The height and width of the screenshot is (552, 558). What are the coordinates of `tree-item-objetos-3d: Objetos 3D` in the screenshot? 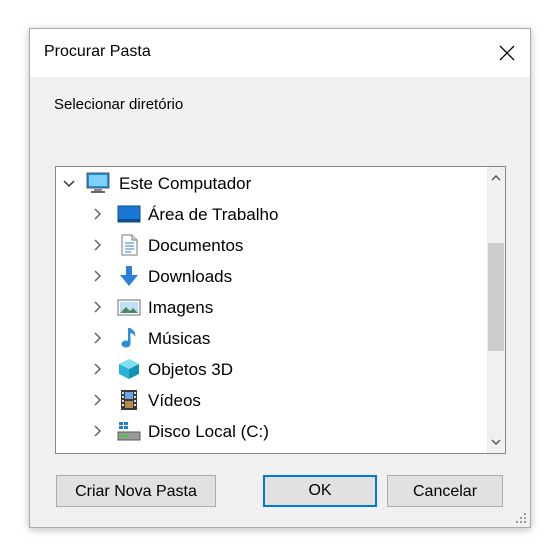 It's located at (271, 369).